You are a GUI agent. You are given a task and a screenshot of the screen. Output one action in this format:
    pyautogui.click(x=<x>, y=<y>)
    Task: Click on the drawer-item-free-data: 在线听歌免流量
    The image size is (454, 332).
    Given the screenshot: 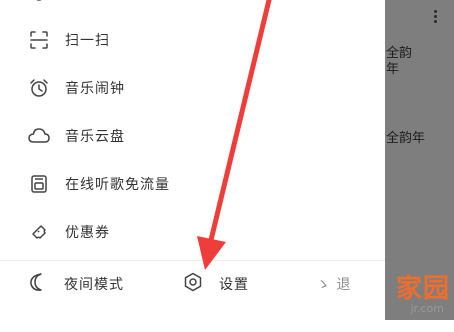 What is the action you would take?
    pyautogui.click(x=99, y=184)
    